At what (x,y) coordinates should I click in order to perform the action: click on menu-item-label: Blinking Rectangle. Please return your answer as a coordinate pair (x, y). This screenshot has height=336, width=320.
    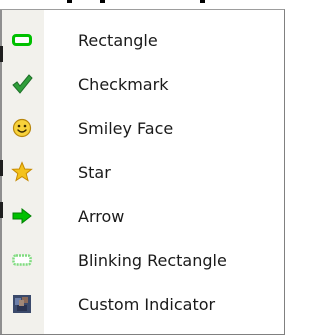
    Looking at the image, I should click on (152, 260).